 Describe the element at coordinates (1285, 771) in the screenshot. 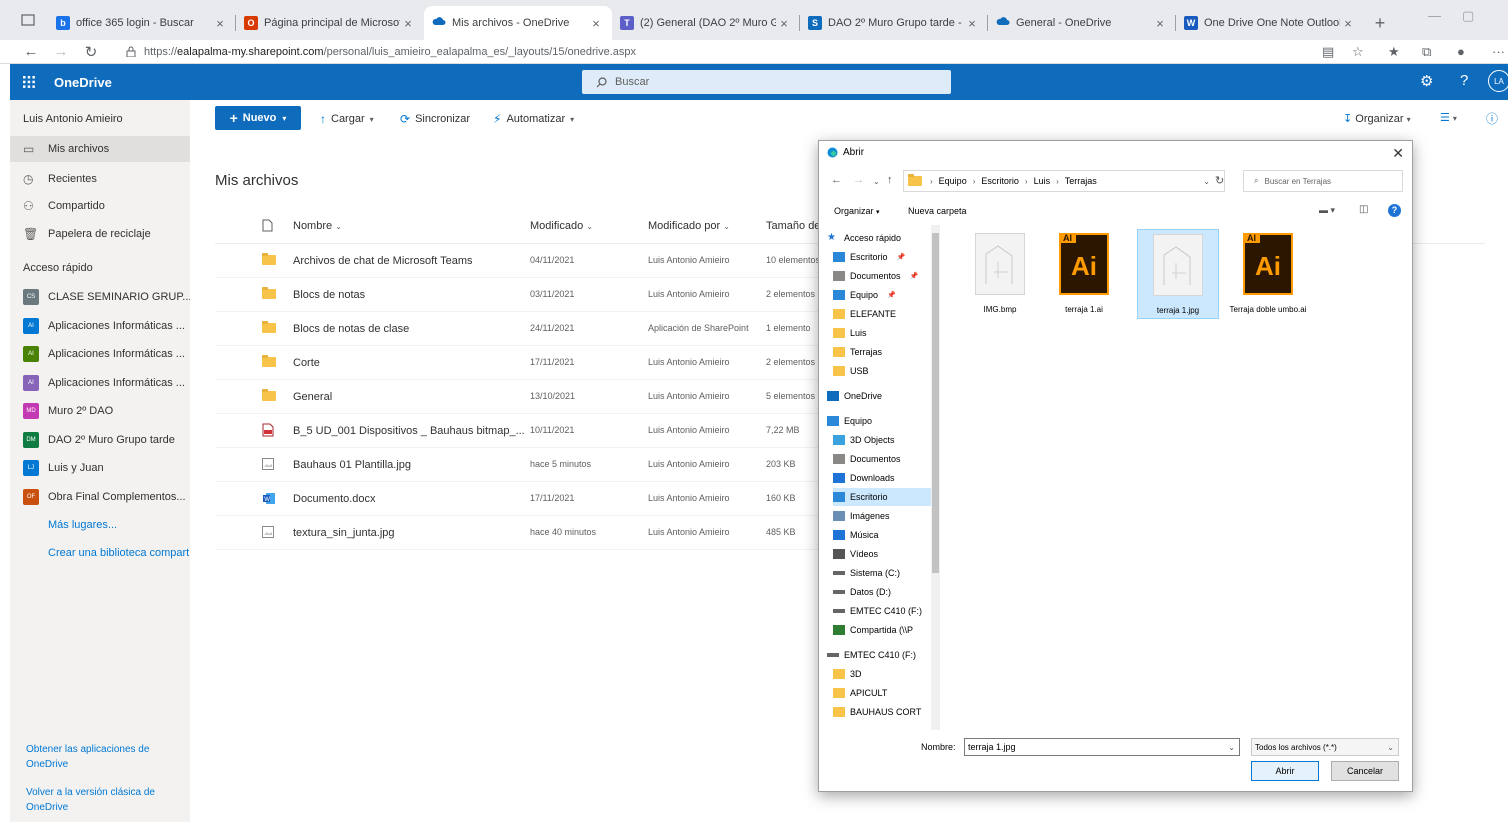

I see `open-button: Abrir` at that location.